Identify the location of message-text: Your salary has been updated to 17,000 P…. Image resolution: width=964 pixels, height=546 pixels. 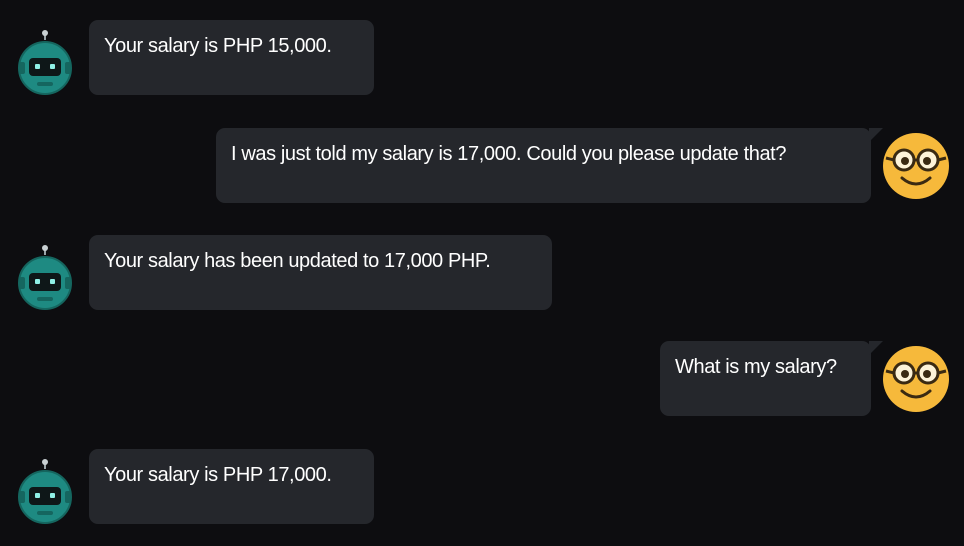
(297, 261).